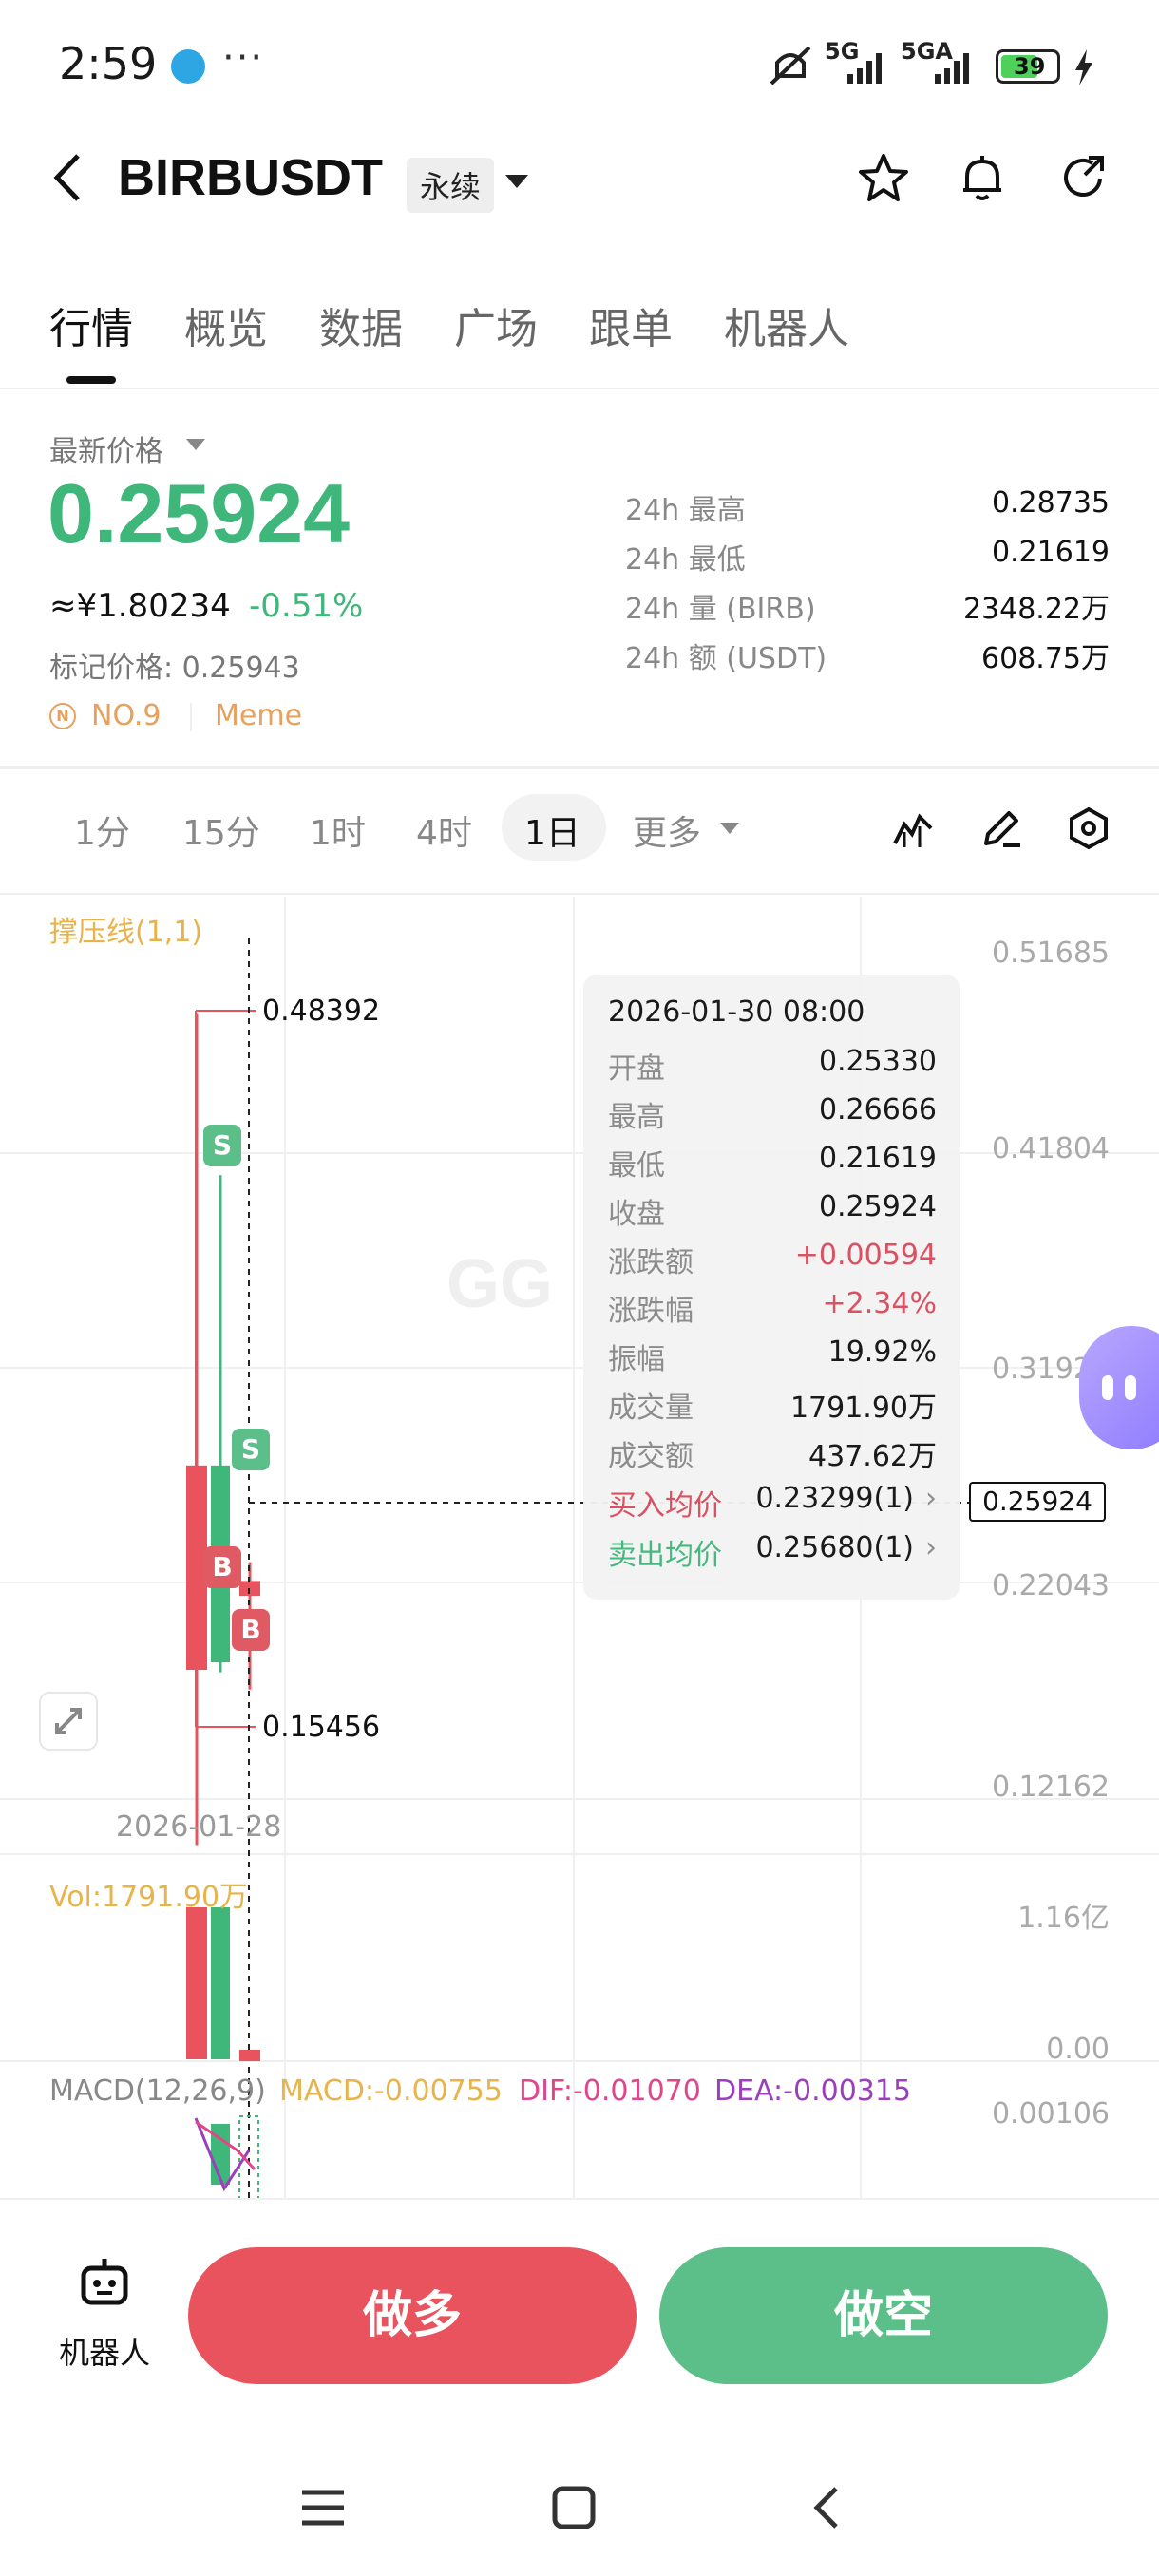  What do you see at coordinates (574, 2507) in the screenshot?
I see `home-icon` at bounding box center [574, 2507].